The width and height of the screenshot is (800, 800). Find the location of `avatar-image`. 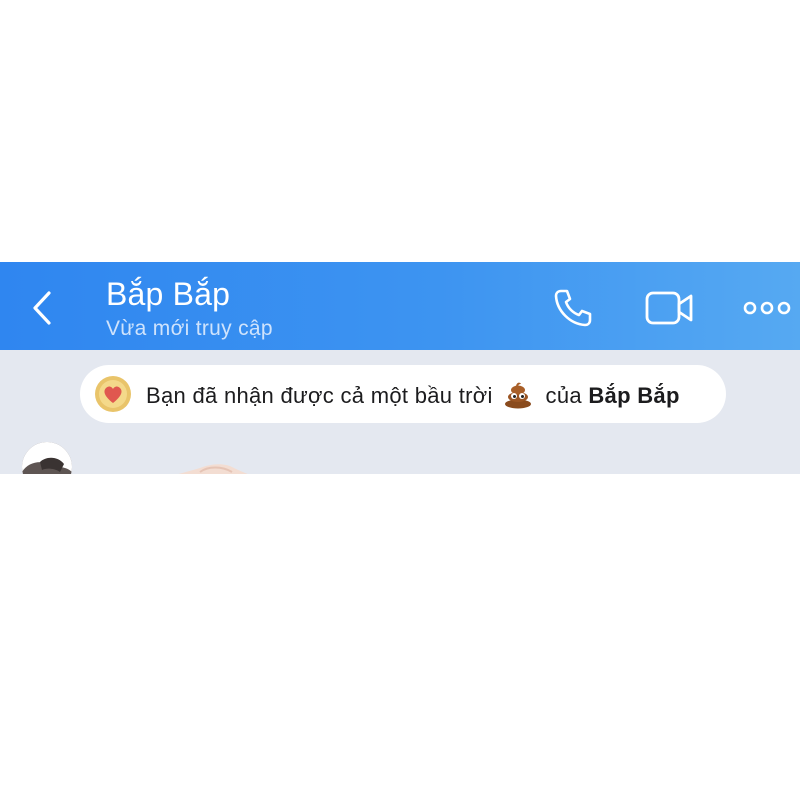

avatar-image is located at coordinates (47, 458).